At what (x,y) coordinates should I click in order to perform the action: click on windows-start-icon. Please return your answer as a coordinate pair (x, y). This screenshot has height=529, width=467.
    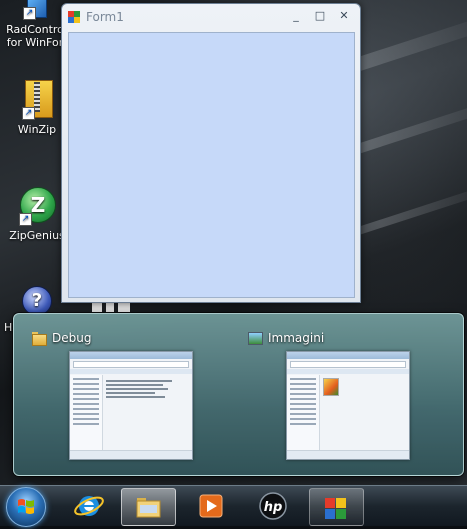
    Looking at the image, I should click on (26, 506).